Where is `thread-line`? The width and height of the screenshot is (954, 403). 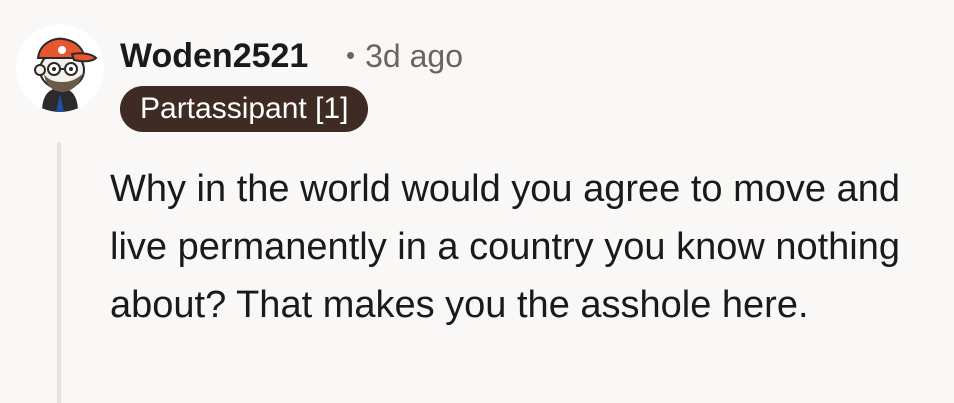
thread-line is located at coordinates (59, 272).